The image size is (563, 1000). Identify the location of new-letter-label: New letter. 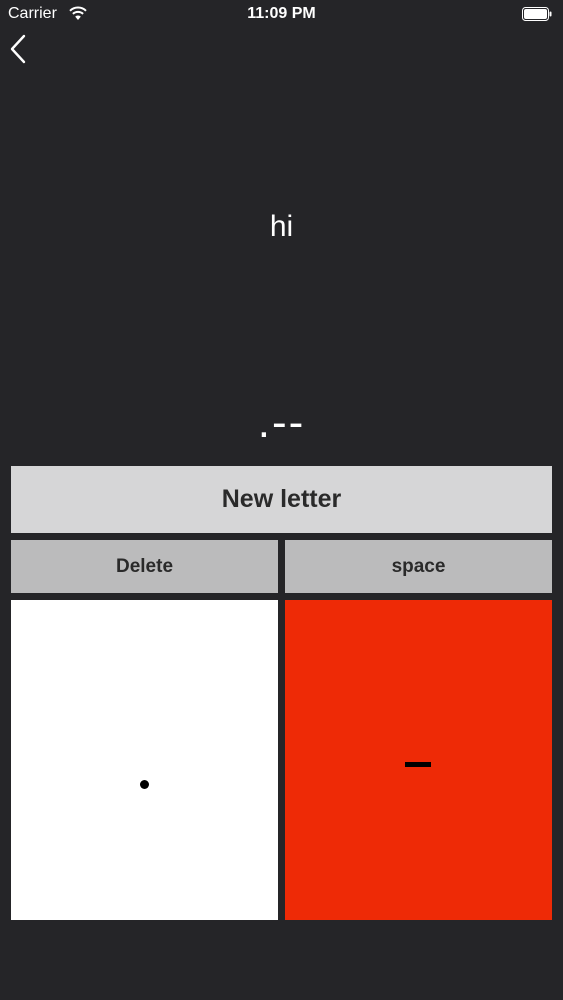
(281, 499).